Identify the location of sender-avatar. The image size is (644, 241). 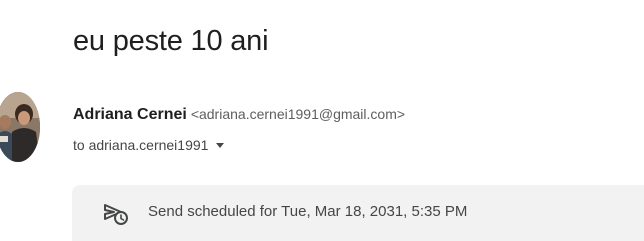
(20, 127).